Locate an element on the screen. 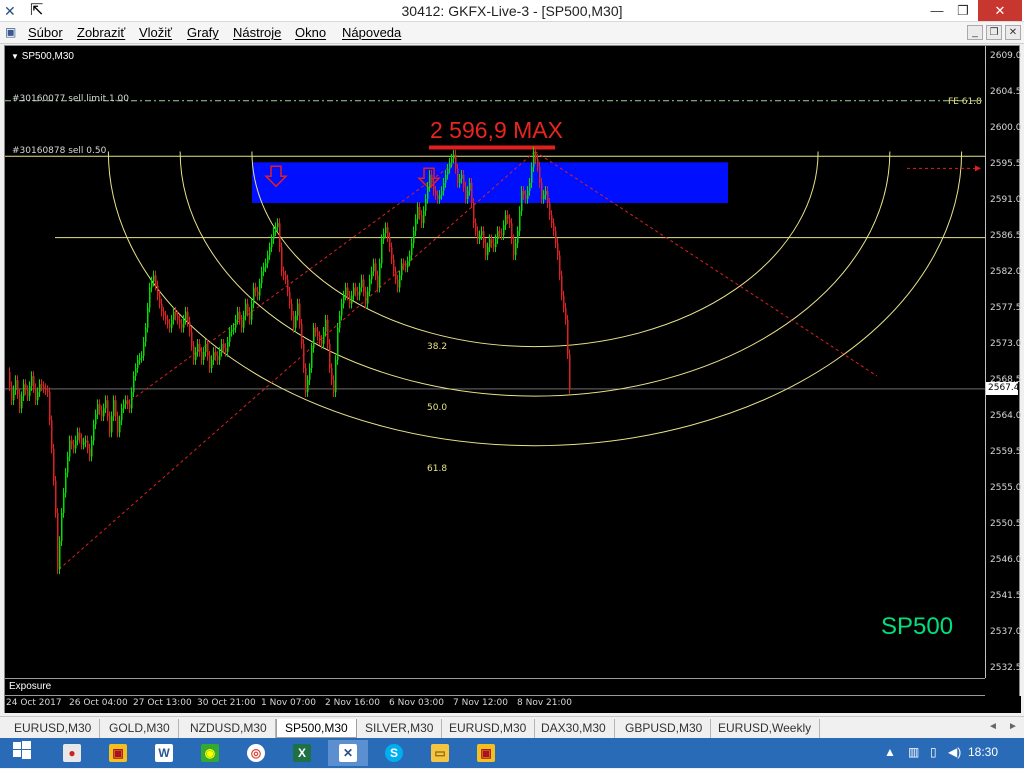 This screenshot has width=1024, height=769. menu-view: Zobraziť is located at coordinates (101, 32).